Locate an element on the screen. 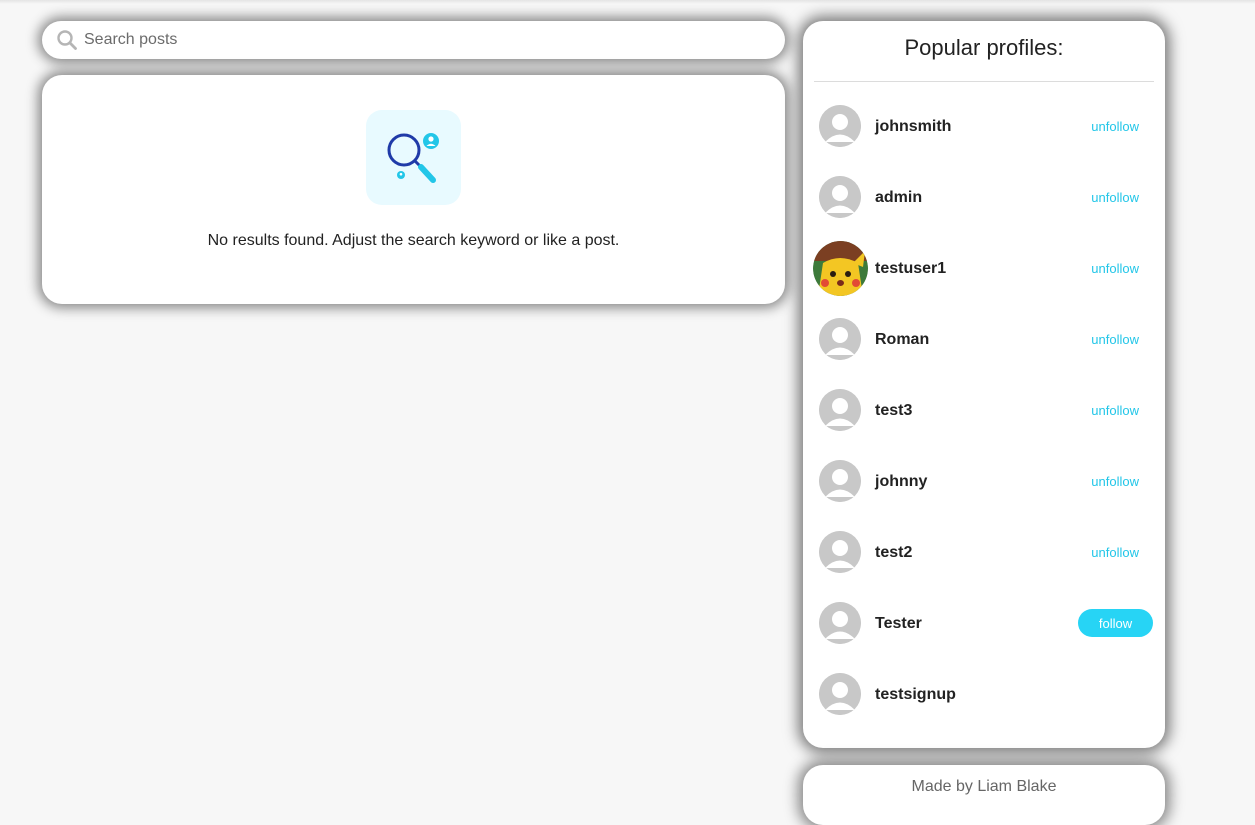 This screenshot has width=1255, height=825. profile-name: johnny is located at coordinates (901, 481).